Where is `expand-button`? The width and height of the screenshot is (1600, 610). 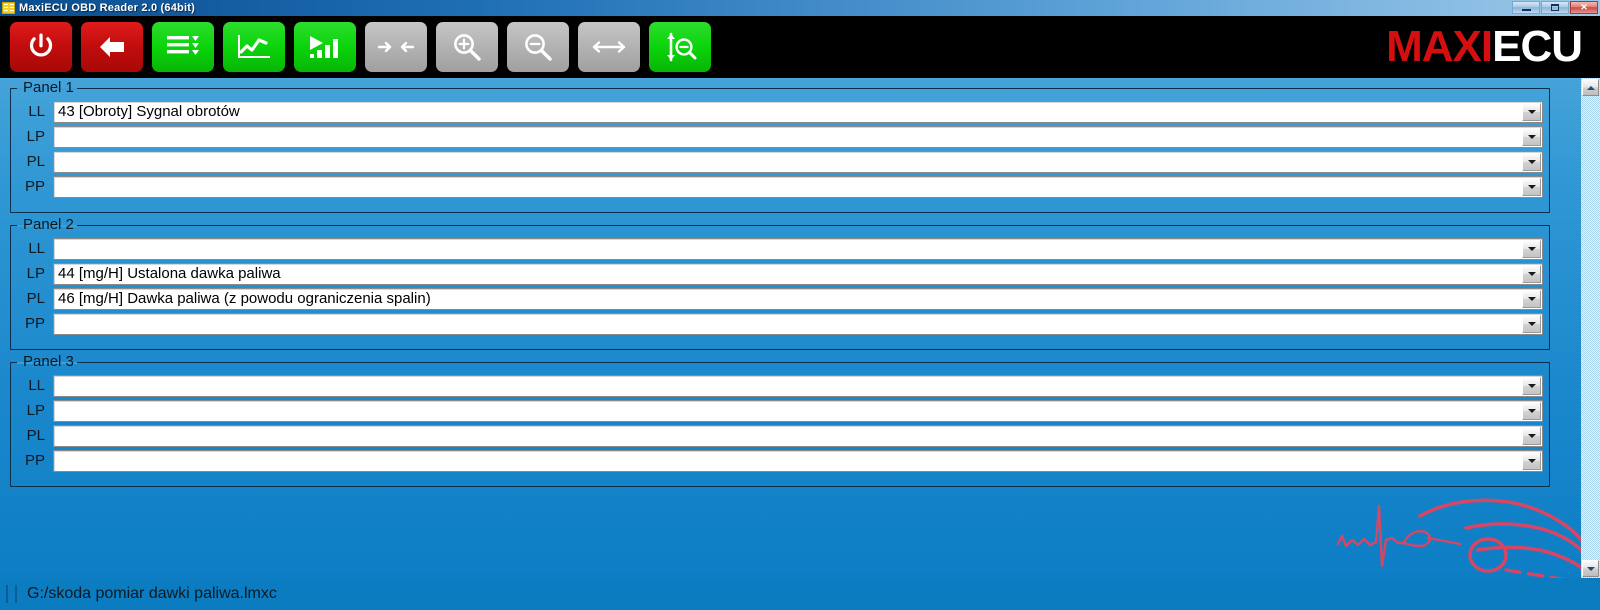
expand-button is located at coordinates (609, 47).